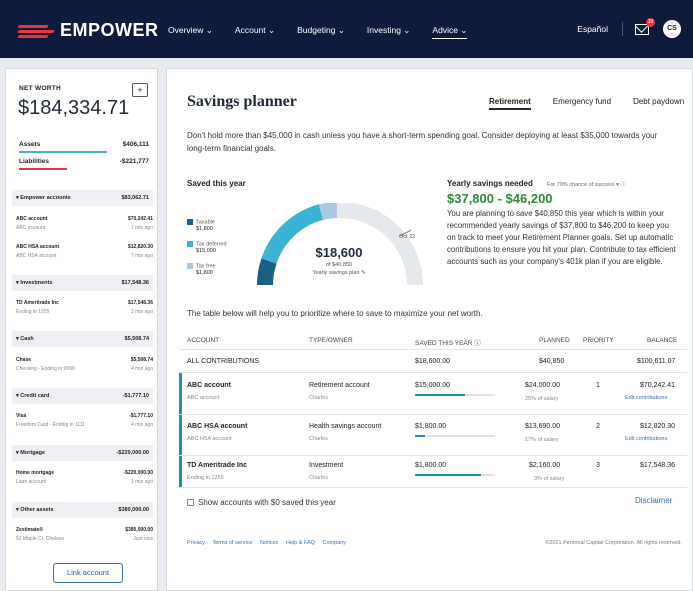 The height and width of the screenshot is (591, 693). I want to click on group-credit-card: ▾ Credit card -$1,777.10, so click(82, 396).